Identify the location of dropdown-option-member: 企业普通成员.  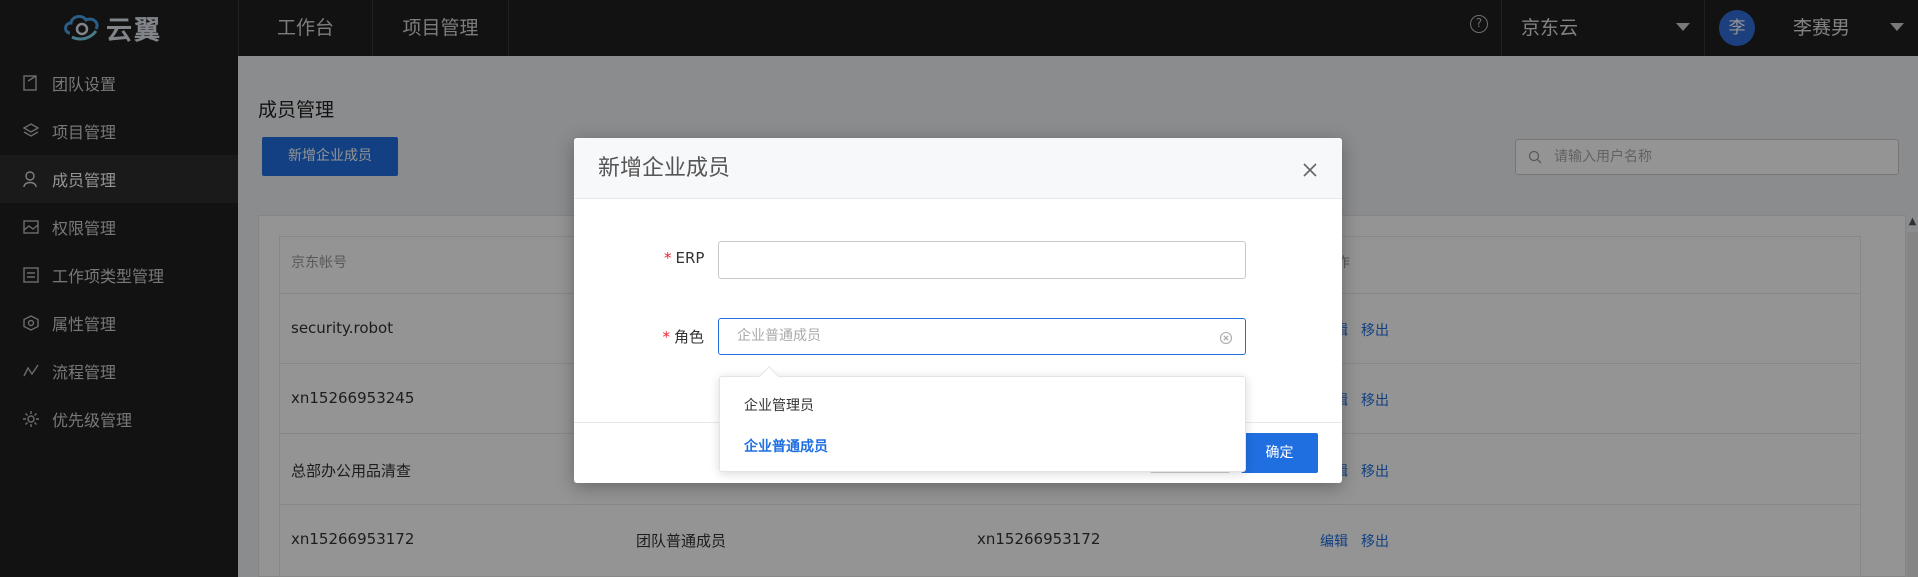
(786, 446).